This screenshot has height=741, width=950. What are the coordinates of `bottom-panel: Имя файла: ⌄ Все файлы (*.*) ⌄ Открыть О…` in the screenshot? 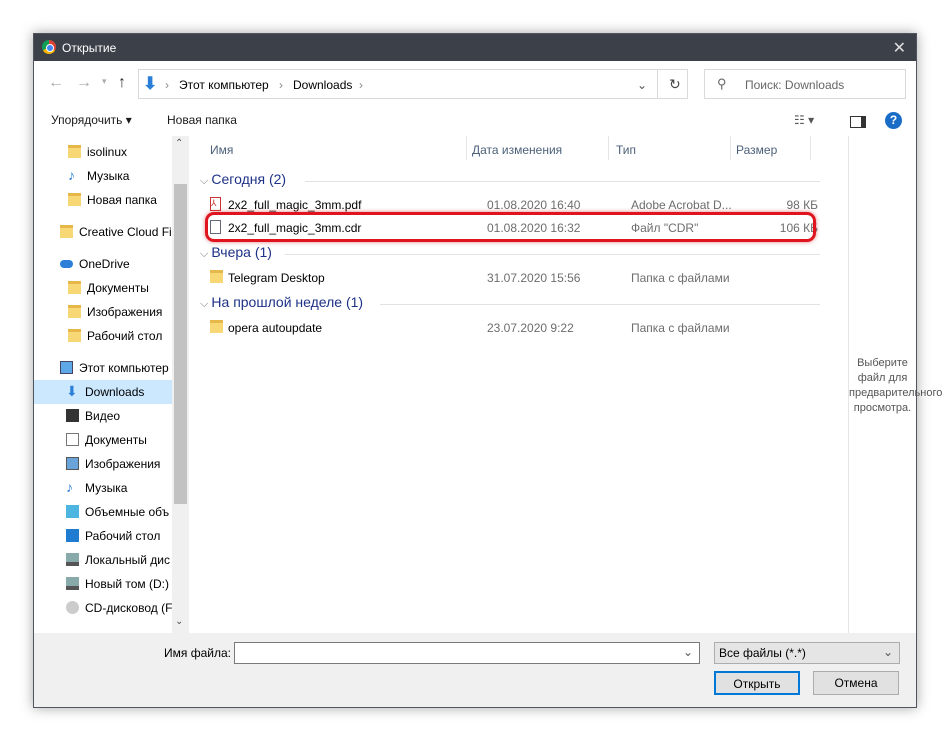 It's located at (475, 670).